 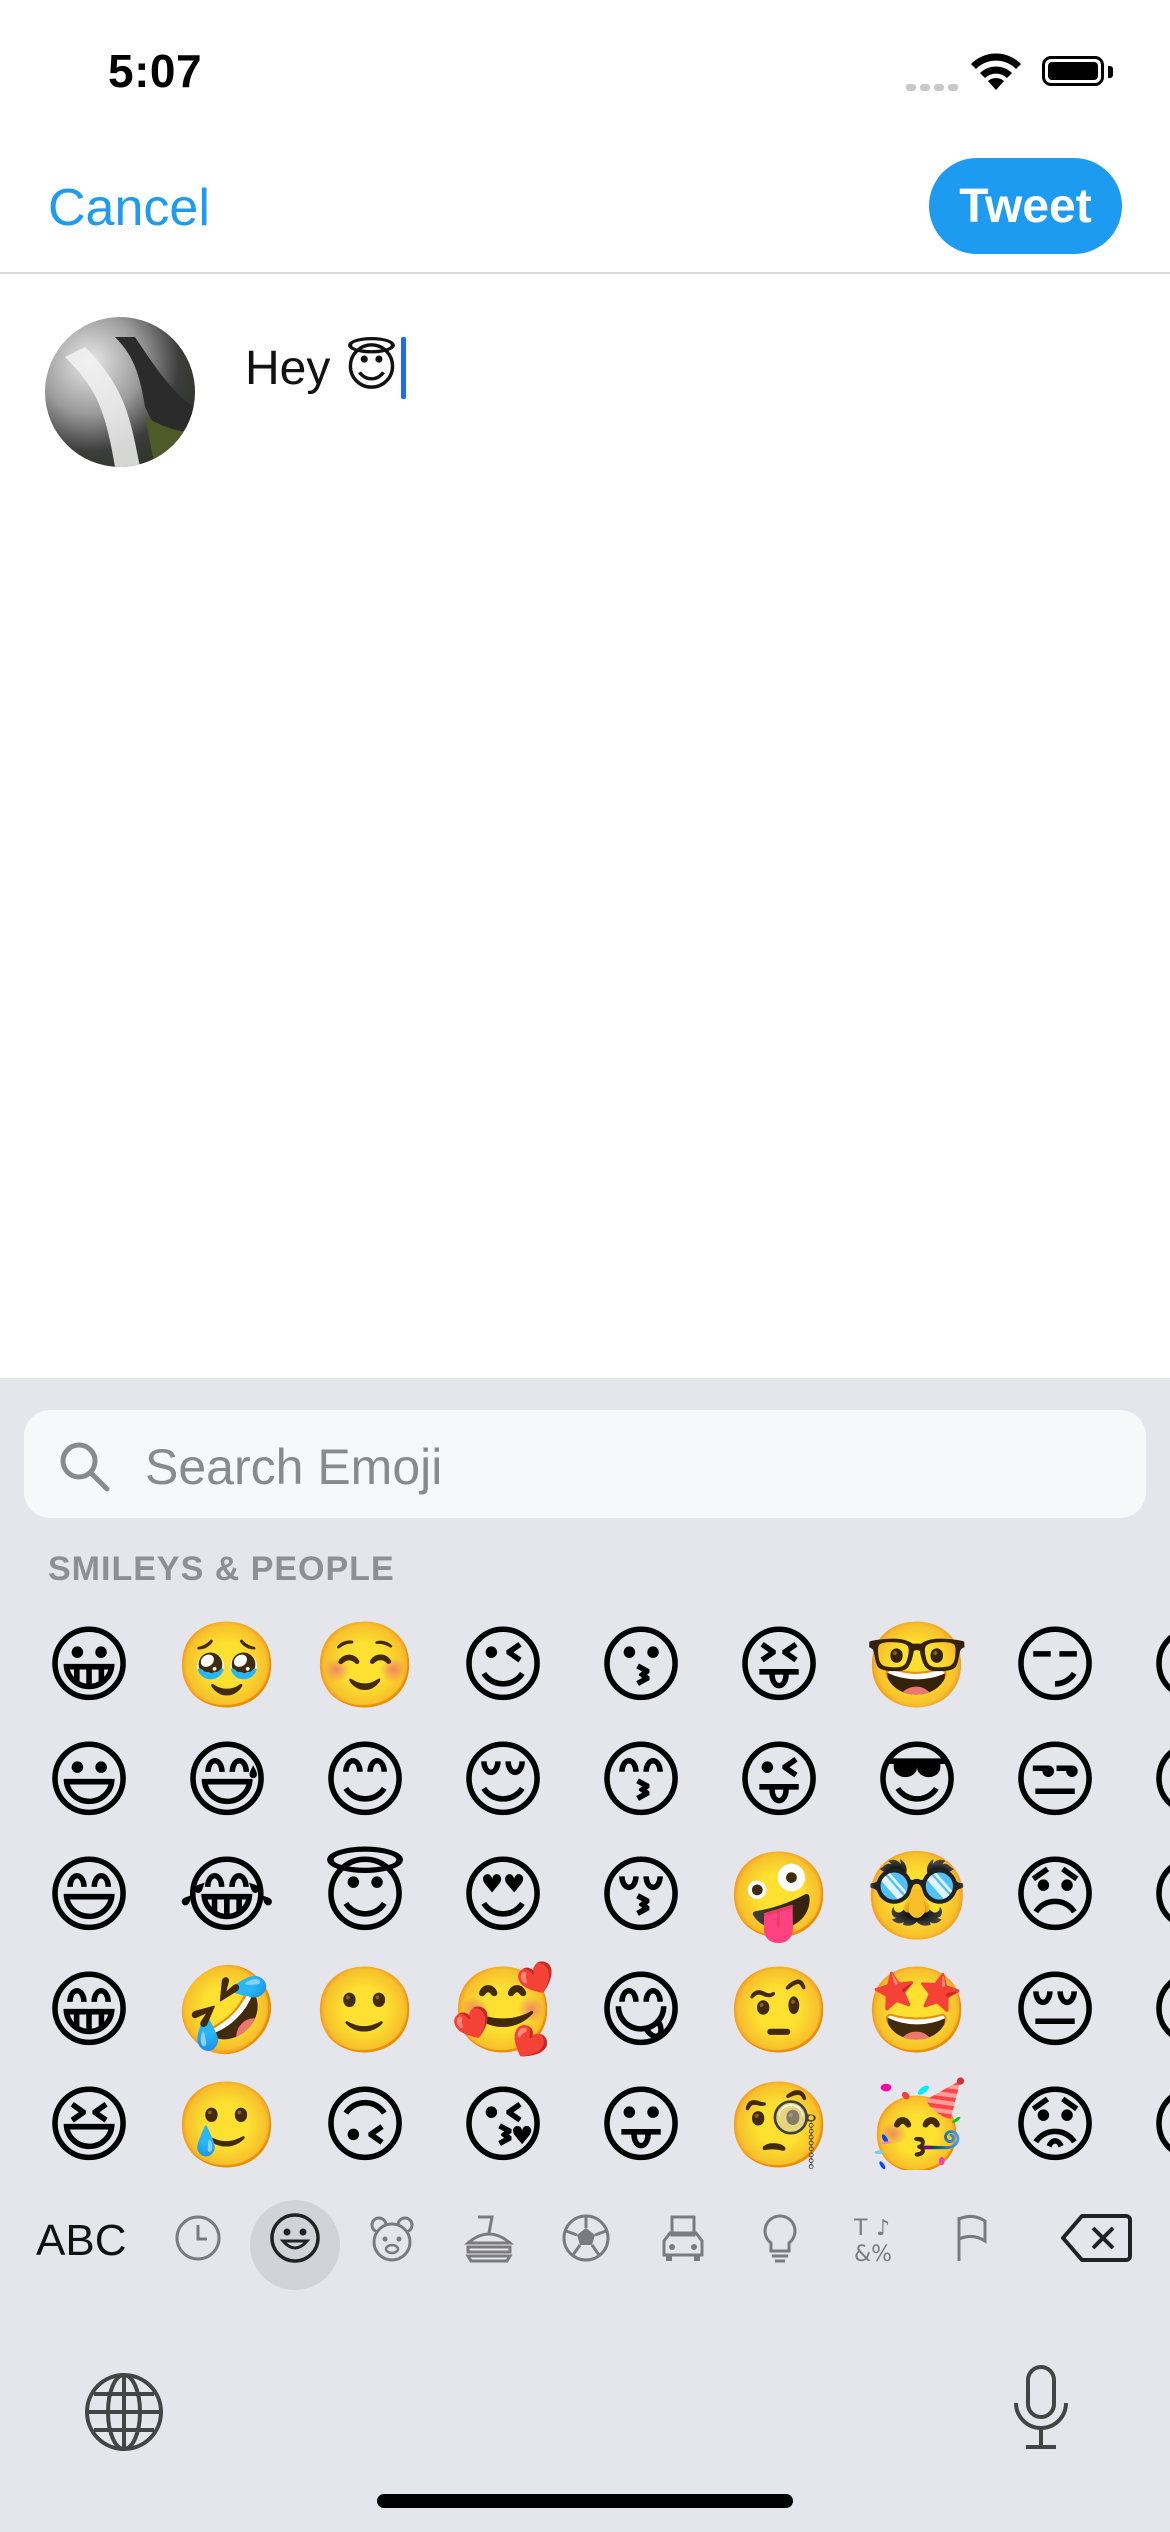 I want to click on emoji-key: 🤨, so click(x=779, y=2012).